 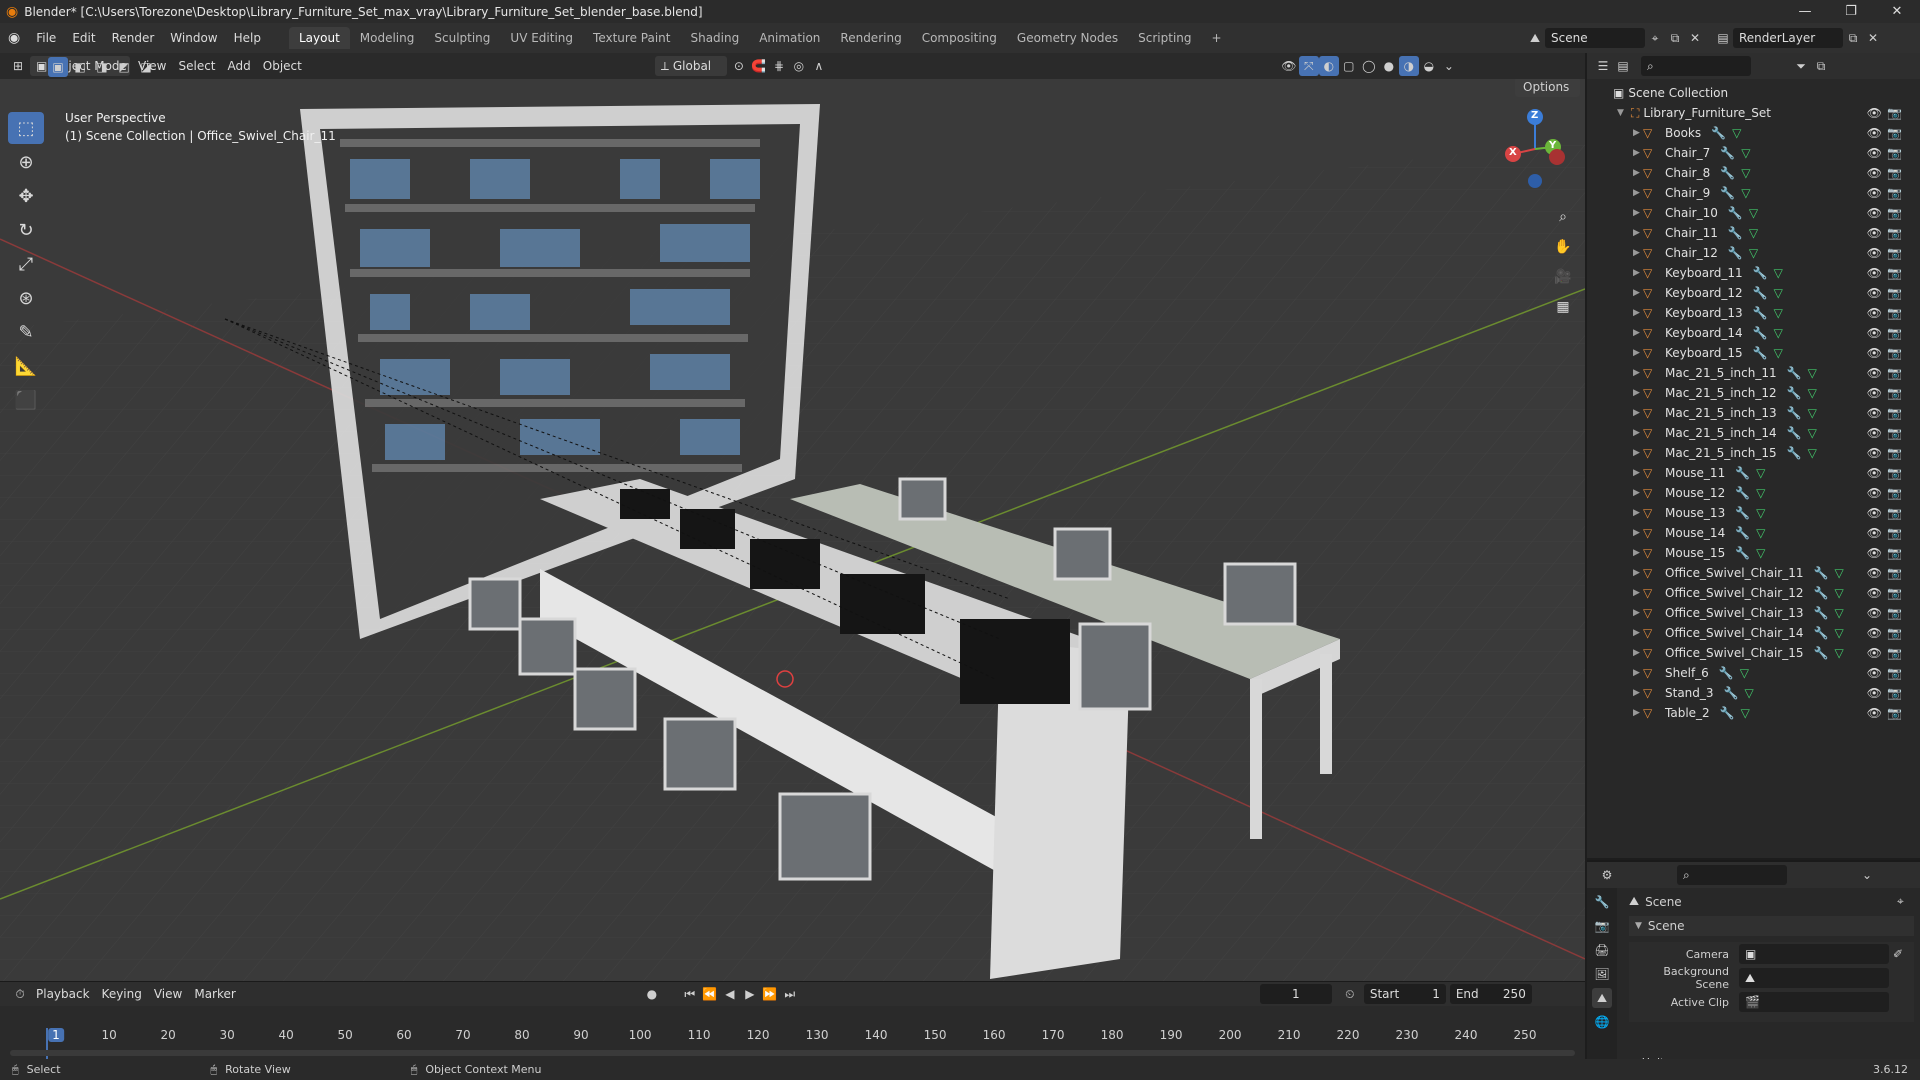 I want to click on delete-layer-icon: ✕, so click(x=1873, y=38).